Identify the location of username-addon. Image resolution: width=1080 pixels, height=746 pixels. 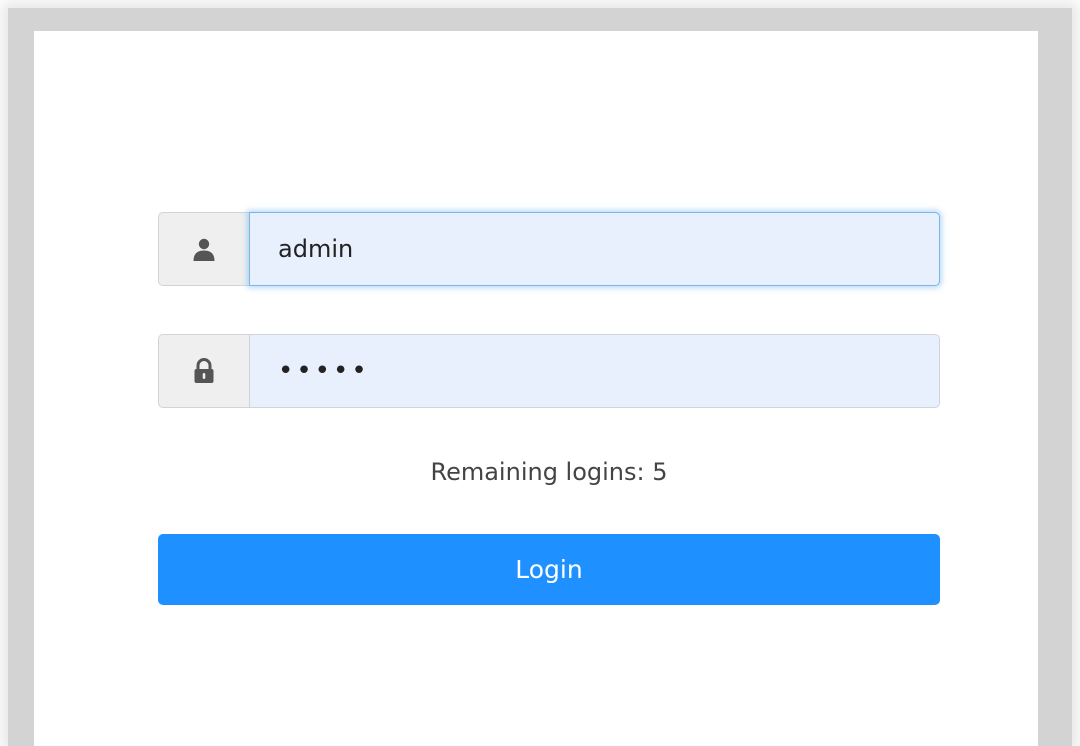
(203, 249).